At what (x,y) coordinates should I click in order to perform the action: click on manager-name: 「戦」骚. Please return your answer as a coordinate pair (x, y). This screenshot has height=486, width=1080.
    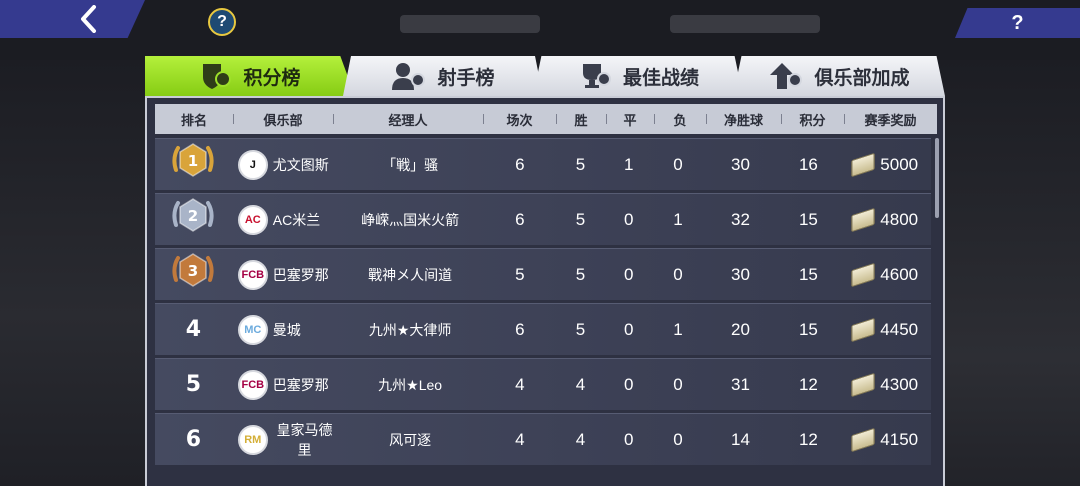
    Looking at the image, I should click on (410, 165).